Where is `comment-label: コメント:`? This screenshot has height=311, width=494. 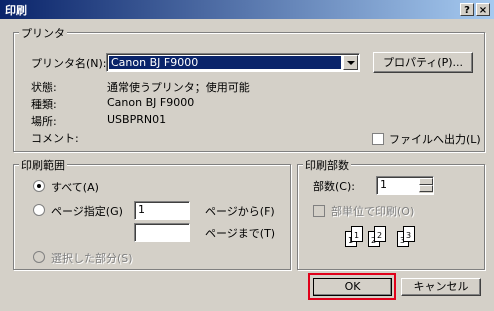 comment-label: コメント: is located at coordinates (55, 138).